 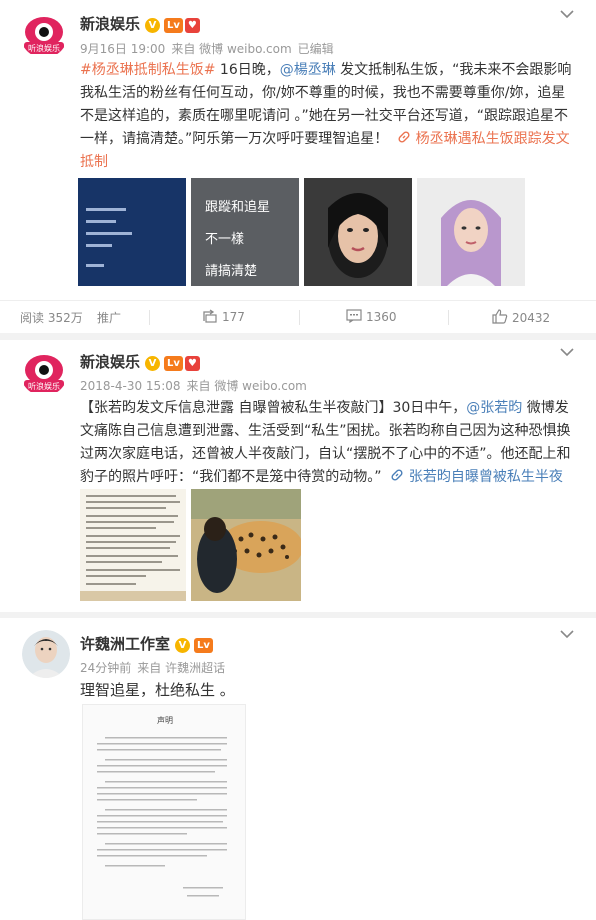 I want to click on comment-button: 1360, so click(x=371, y=316).